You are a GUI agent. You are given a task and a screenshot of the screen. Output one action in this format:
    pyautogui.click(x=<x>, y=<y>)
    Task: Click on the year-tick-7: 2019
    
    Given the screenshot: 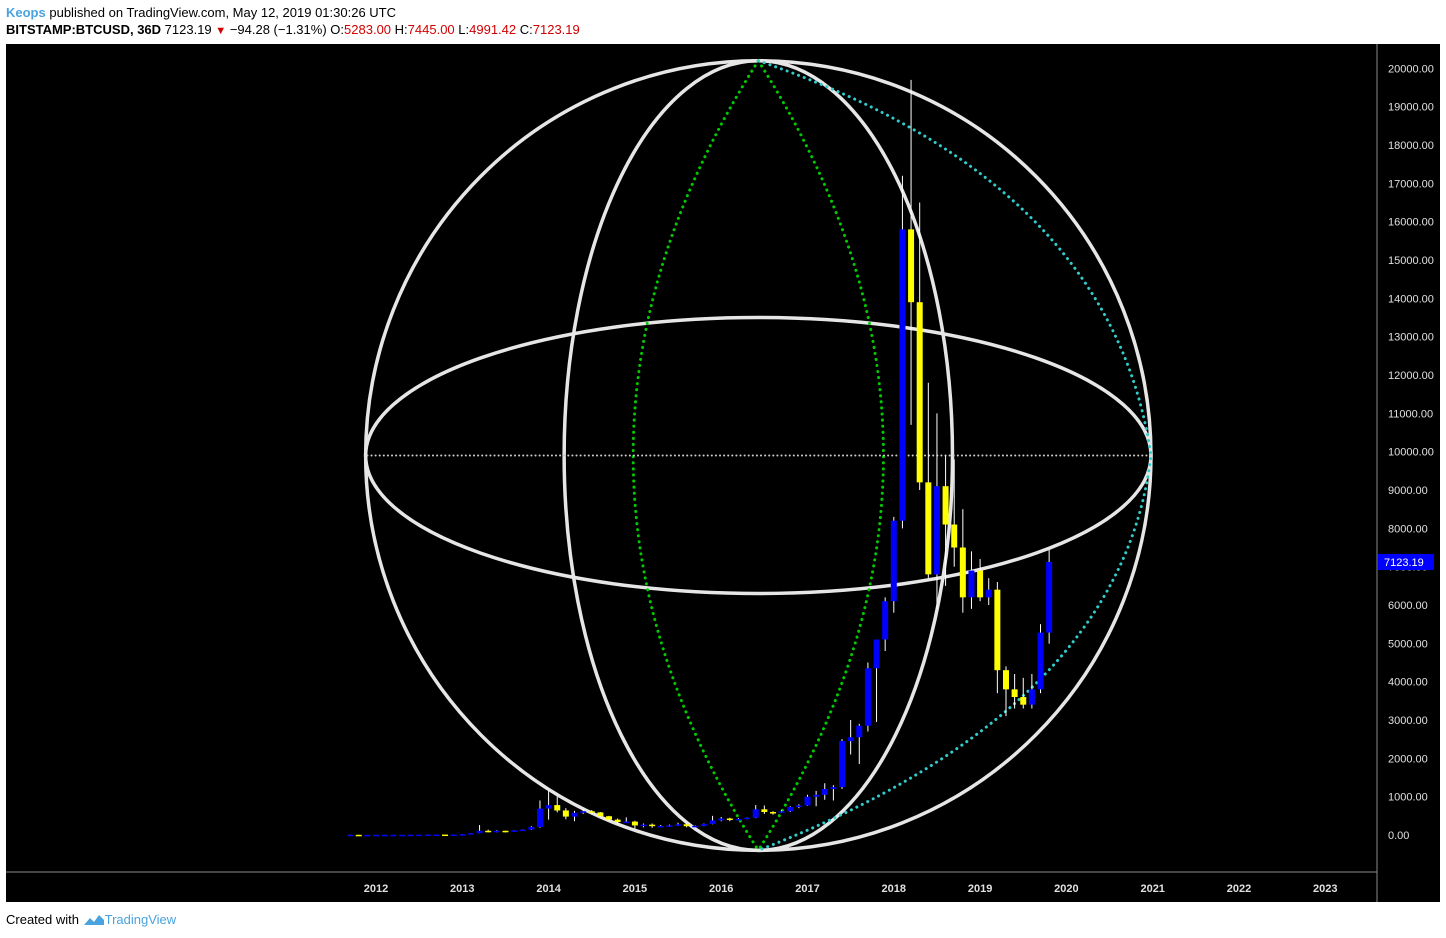 What is the action you would take?
    pyautogui.click(x=980, y=889)
    